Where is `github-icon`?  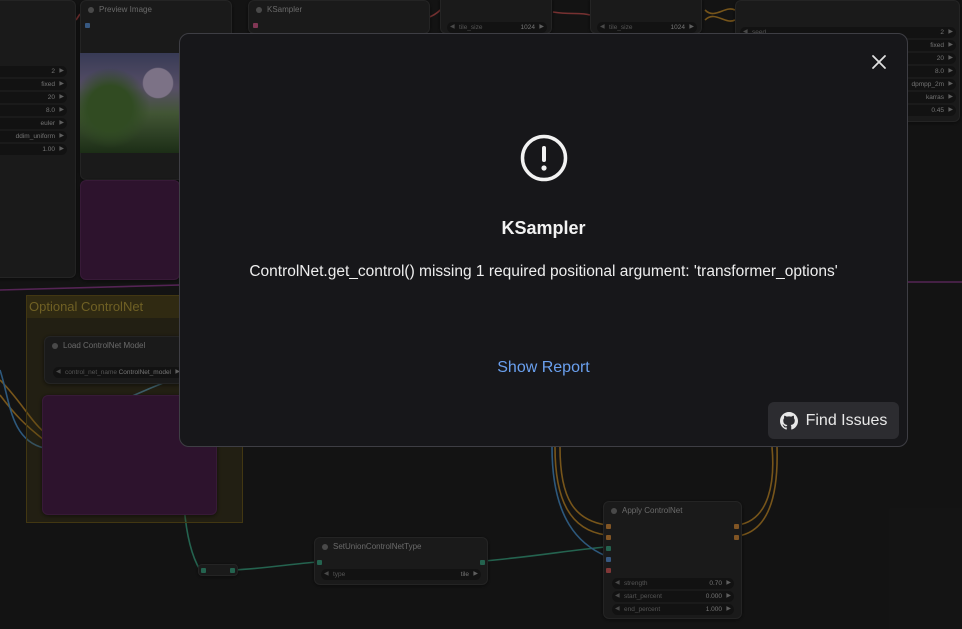 github-icon is located at coordinates (788, 420).